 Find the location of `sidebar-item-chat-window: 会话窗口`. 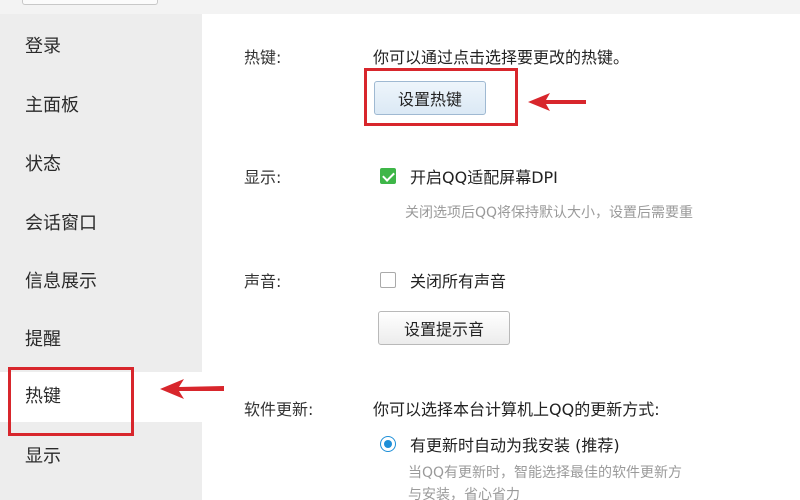

sidebar-item-chat-window: 会话窗口 is located at coordinates (101, 224).